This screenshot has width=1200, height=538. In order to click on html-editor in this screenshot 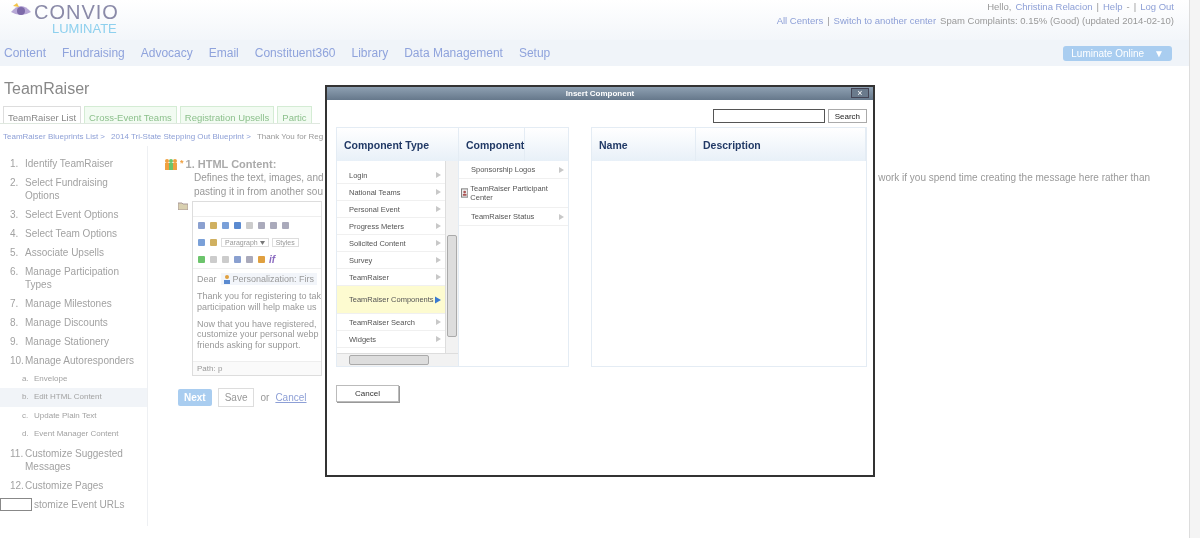, I will do `click(257, 288)`.